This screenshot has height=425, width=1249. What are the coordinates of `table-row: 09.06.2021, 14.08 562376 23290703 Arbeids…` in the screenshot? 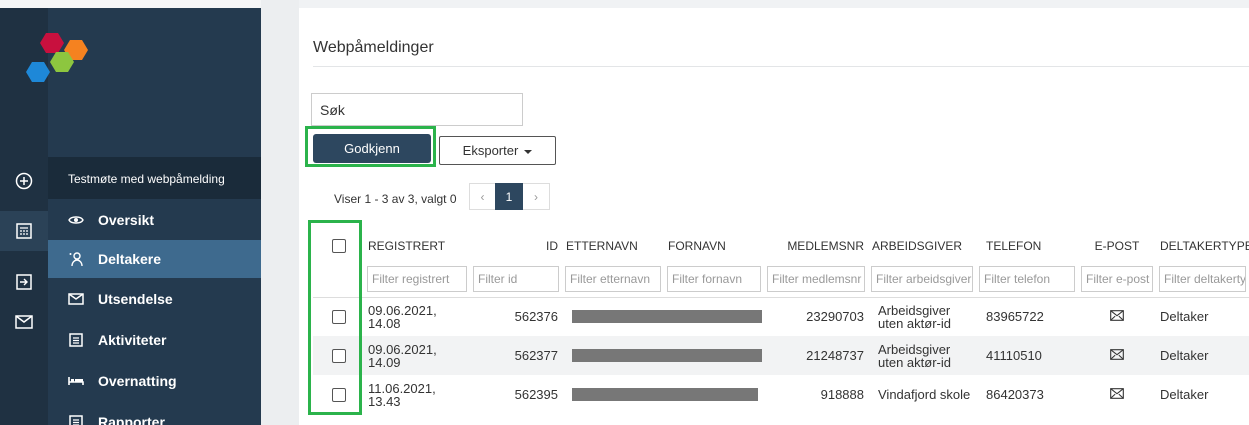 It's located at (781, 316).